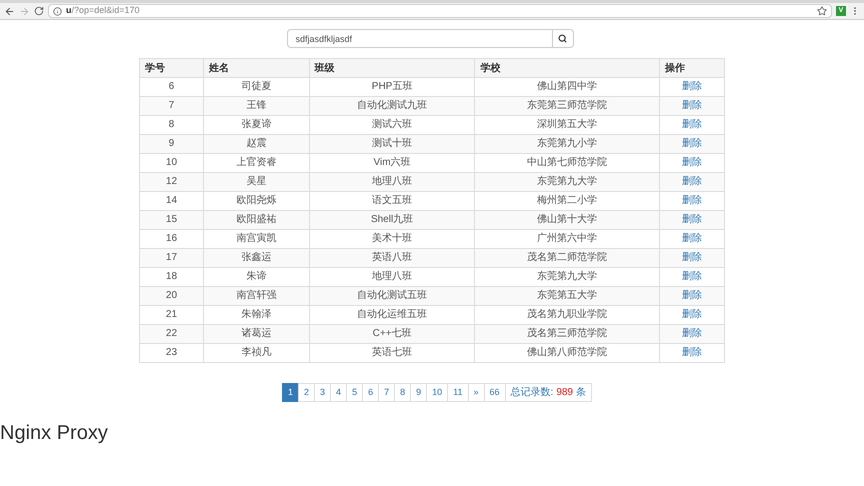 The image size is (864, 486). What do you see at coordinates (567, 353) in the screenshot?
I see `table-cell: 佛山第八师范学院` at bounding box center [567, 353].